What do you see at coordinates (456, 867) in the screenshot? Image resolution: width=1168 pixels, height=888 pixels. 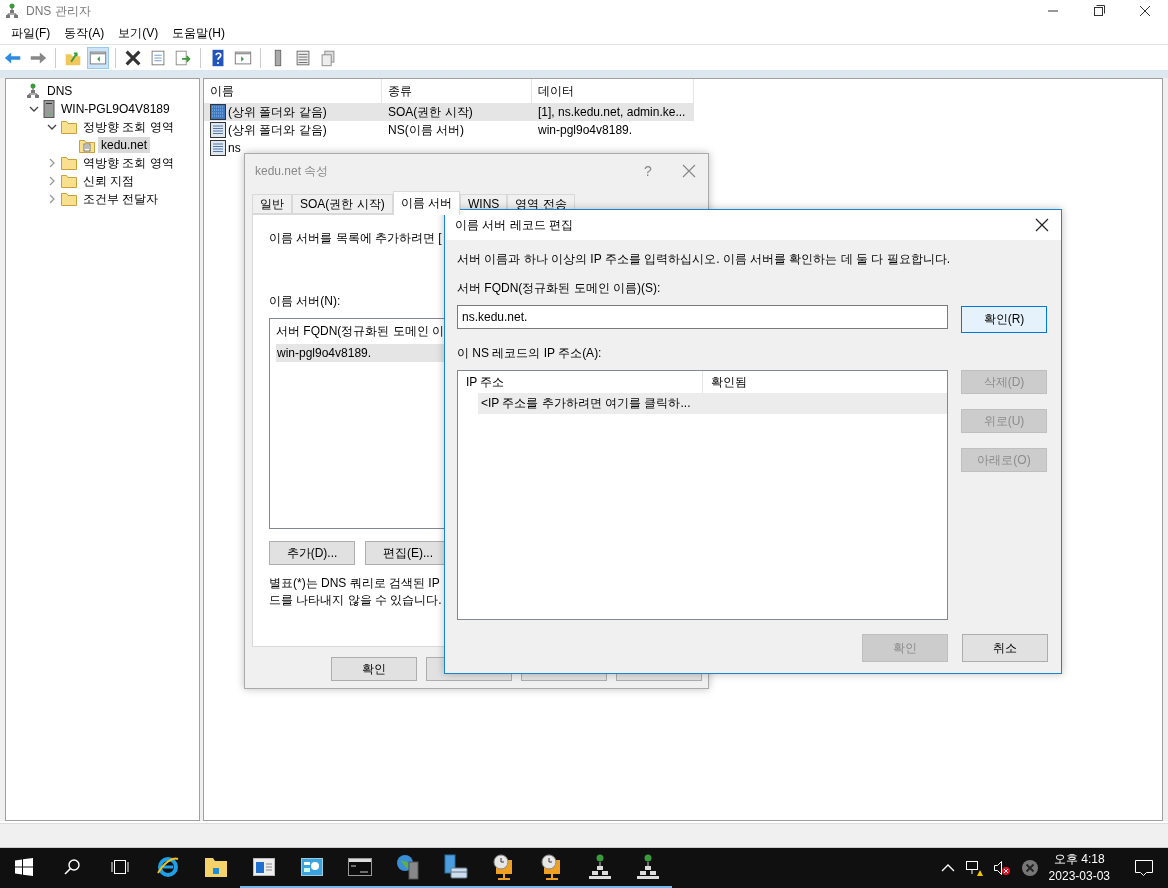 I see `server-case-icon` at bounding box center [456, 867].